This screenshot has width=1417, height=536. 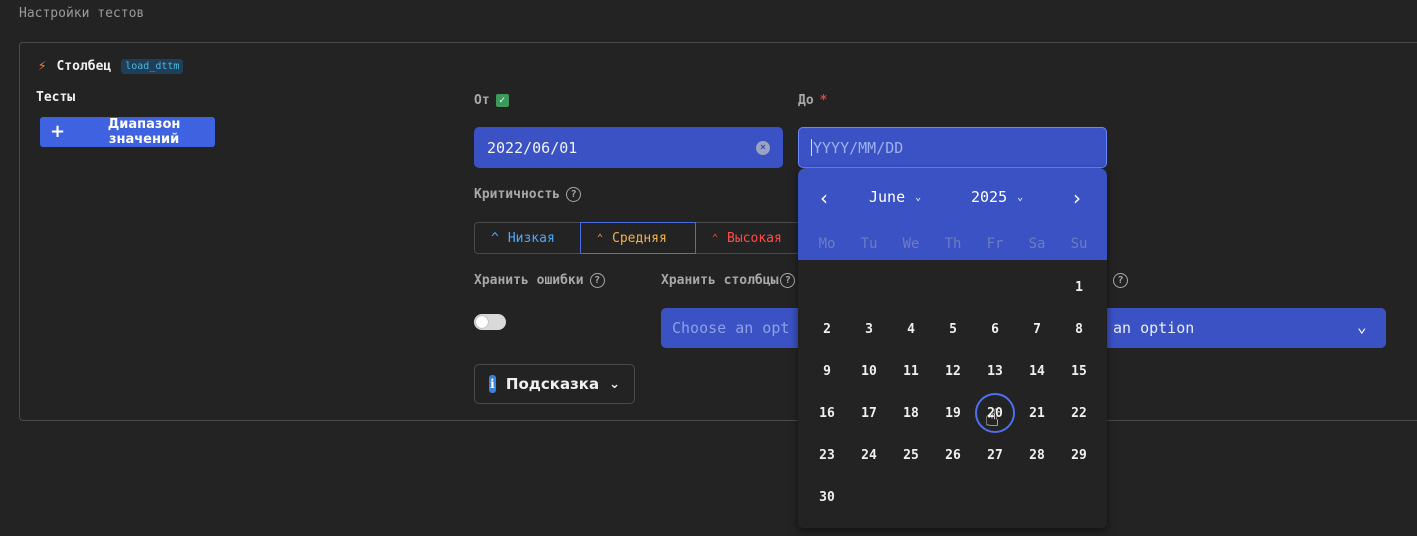 I want to click on column-label: Столбец, so click(x=84, y=66).